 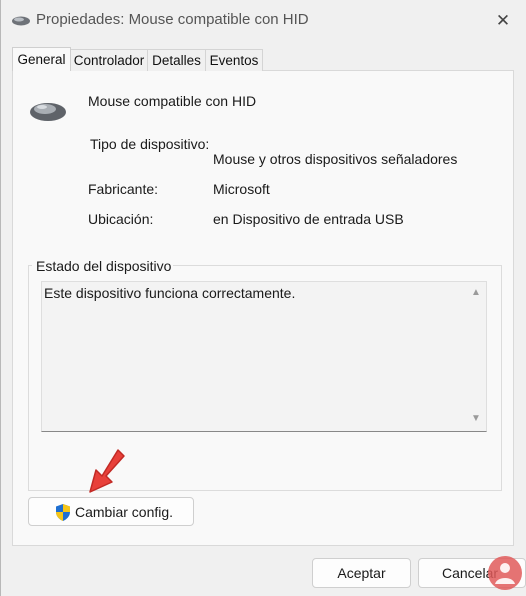 I want to click on location-value: en Dispositivo de entrada USB, so click(x=308, y=219).